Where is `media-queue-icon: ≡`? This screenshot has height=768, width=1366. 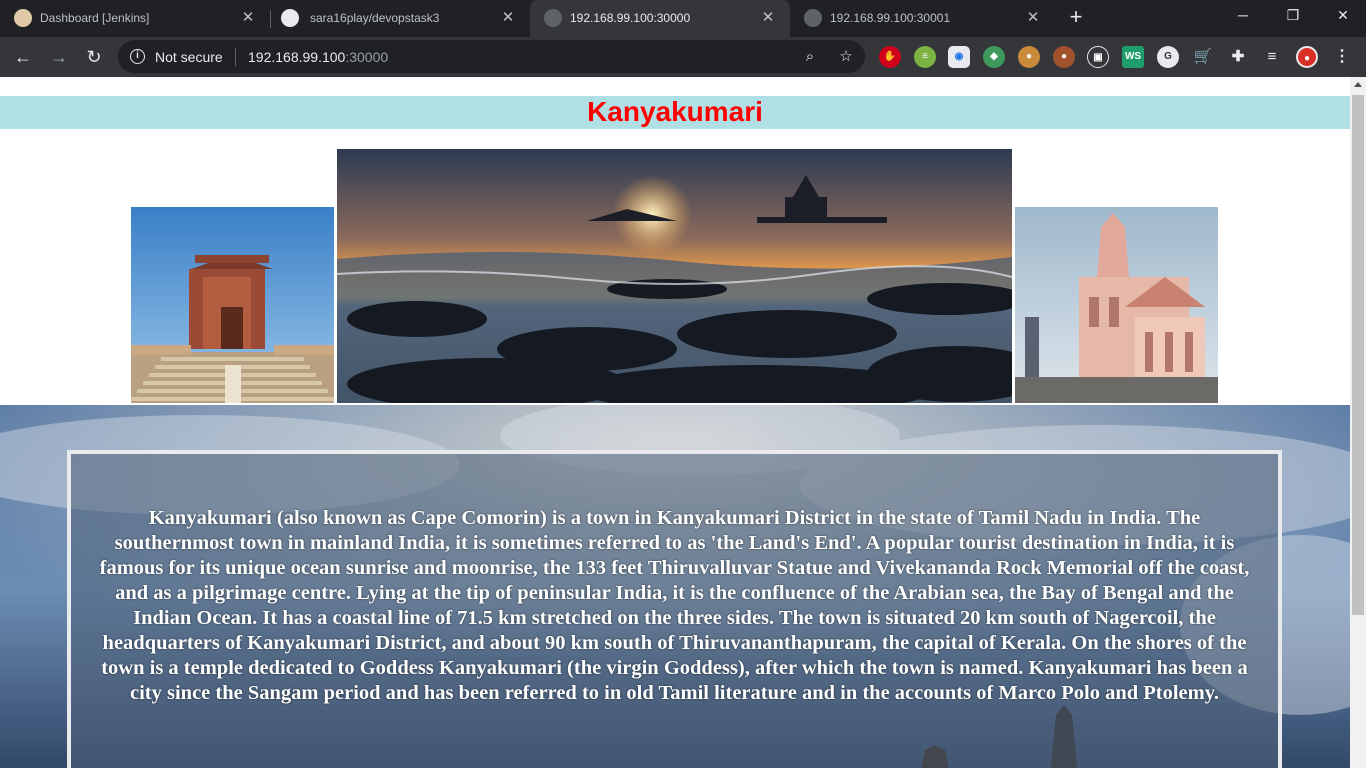
media-queue-icon: ≡ is located at coordinates (1272, 57).